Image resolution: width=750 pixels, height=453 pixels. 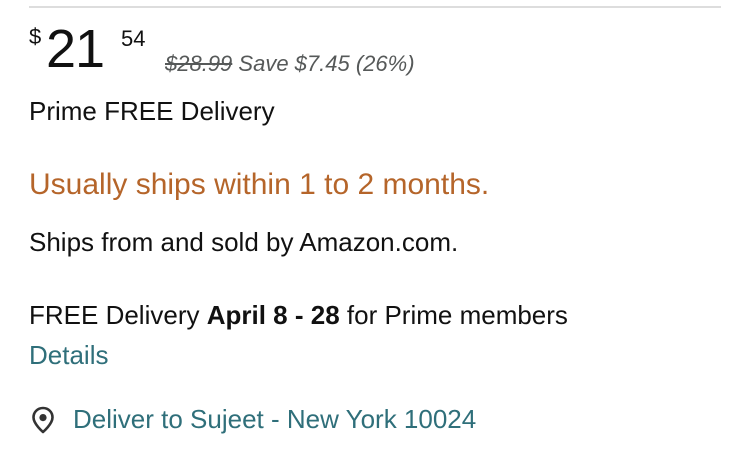 What do you see at coordinates (326, 63) in the screenshot?
I see `savings-text: Save $7.45 (26%)` at bounding box center [326, 63].